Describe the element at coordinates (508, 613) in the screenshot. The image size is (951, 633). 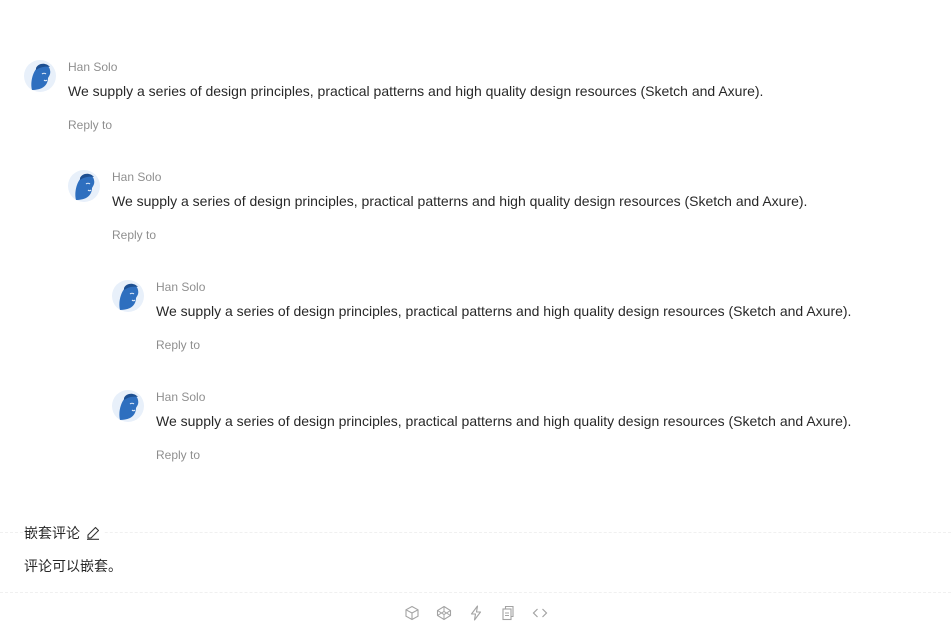
I see `copy-icon` at that location.